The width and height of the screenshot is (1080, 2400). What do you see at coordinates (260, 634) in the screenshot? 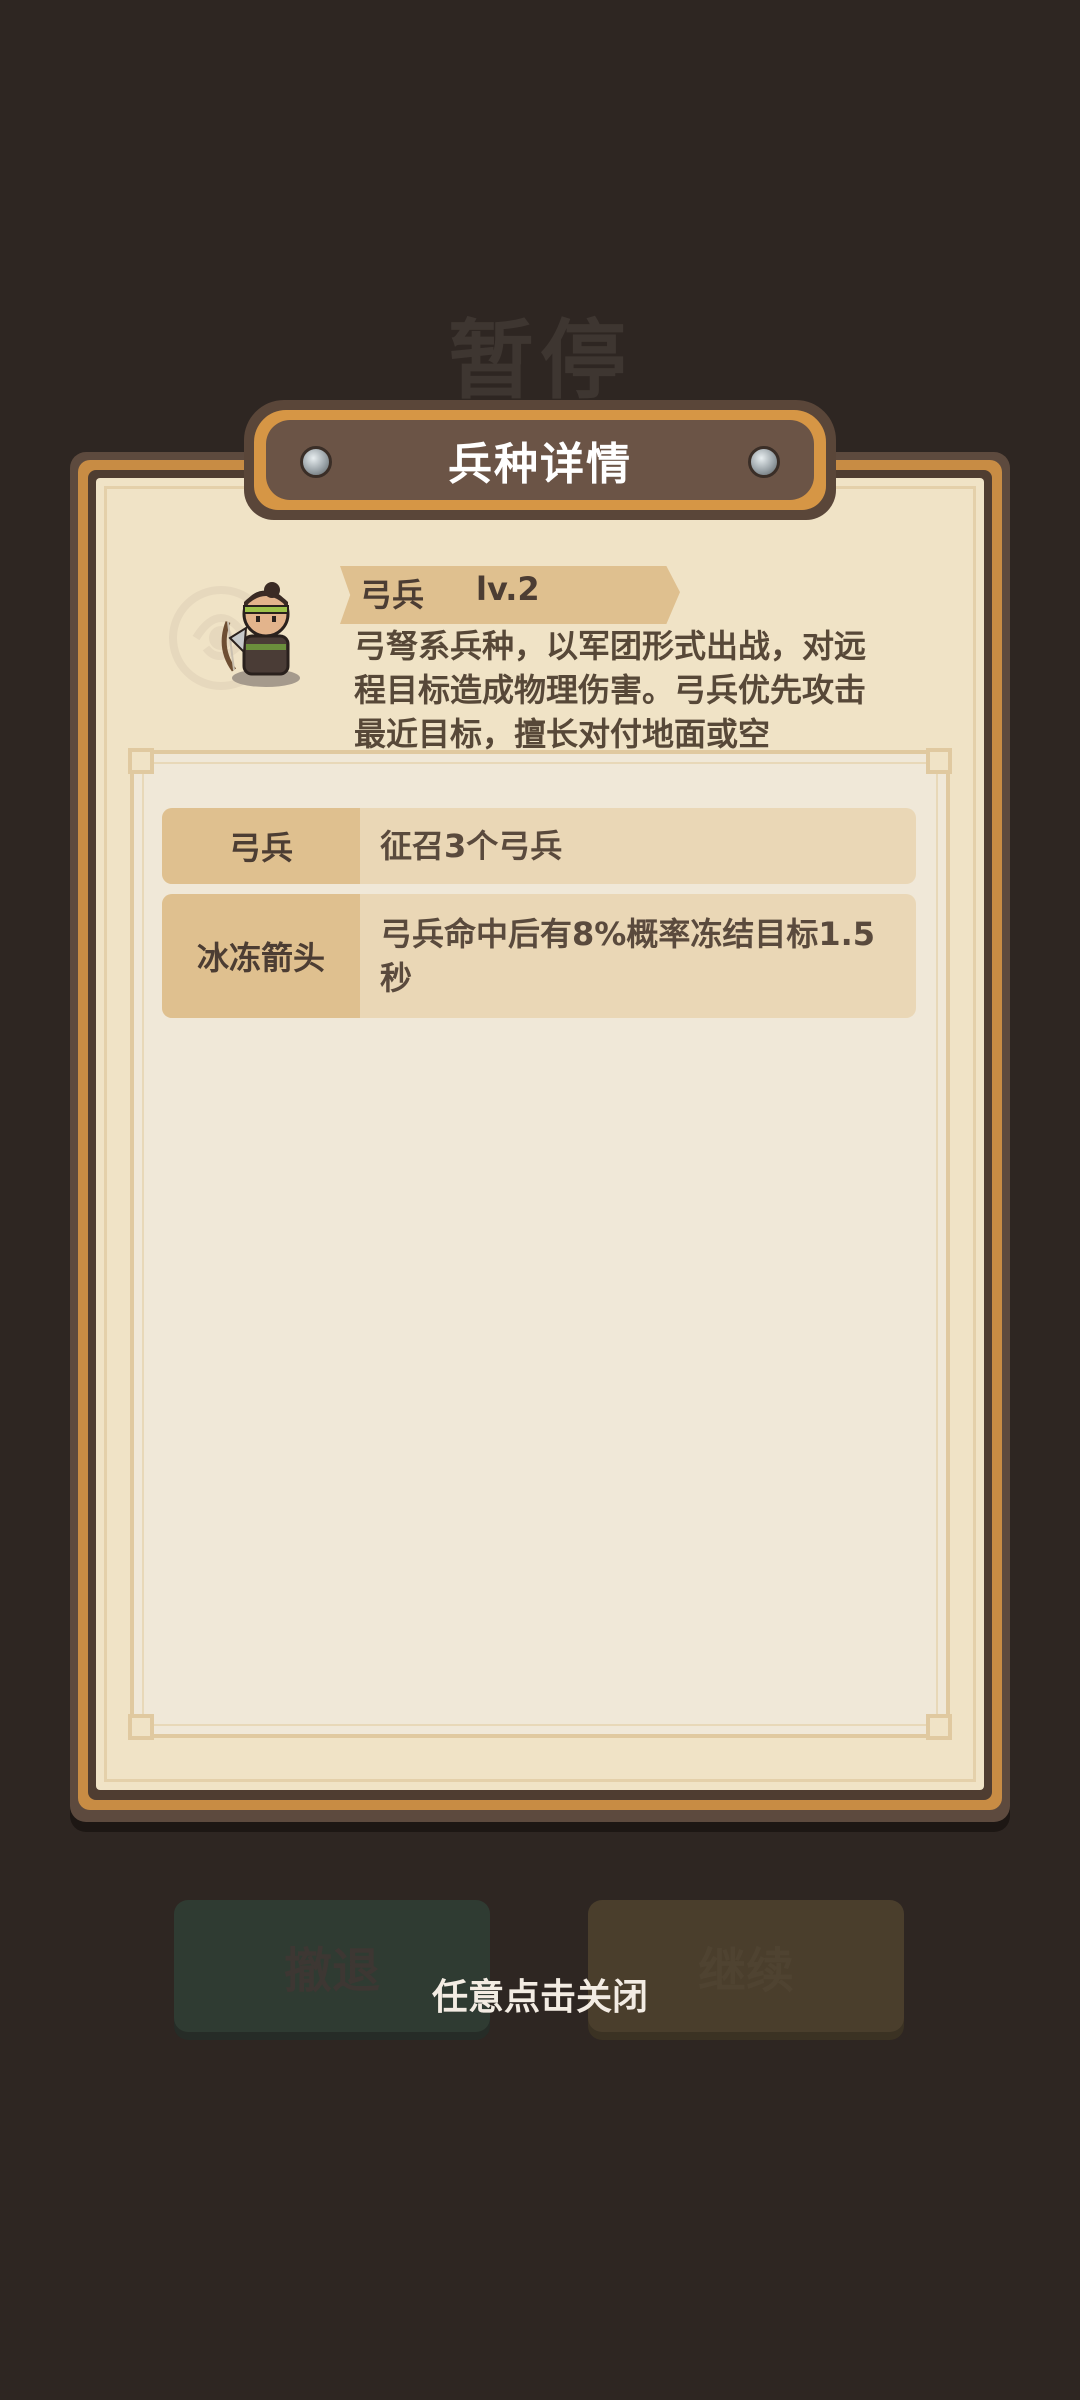
I see `archer-avatar` at bounding box center [260, 634].